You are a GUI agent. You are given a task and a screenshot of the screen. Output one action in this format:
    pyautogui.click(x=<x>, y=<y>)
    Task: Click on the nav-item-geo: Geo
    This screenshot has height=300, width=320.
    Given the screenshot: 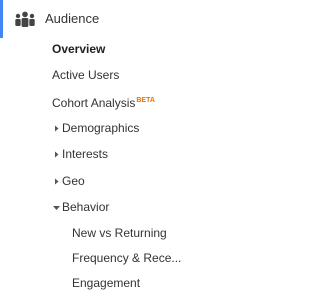 What is the action you would take?
    pyautogui.click(x=68, y=181)
    